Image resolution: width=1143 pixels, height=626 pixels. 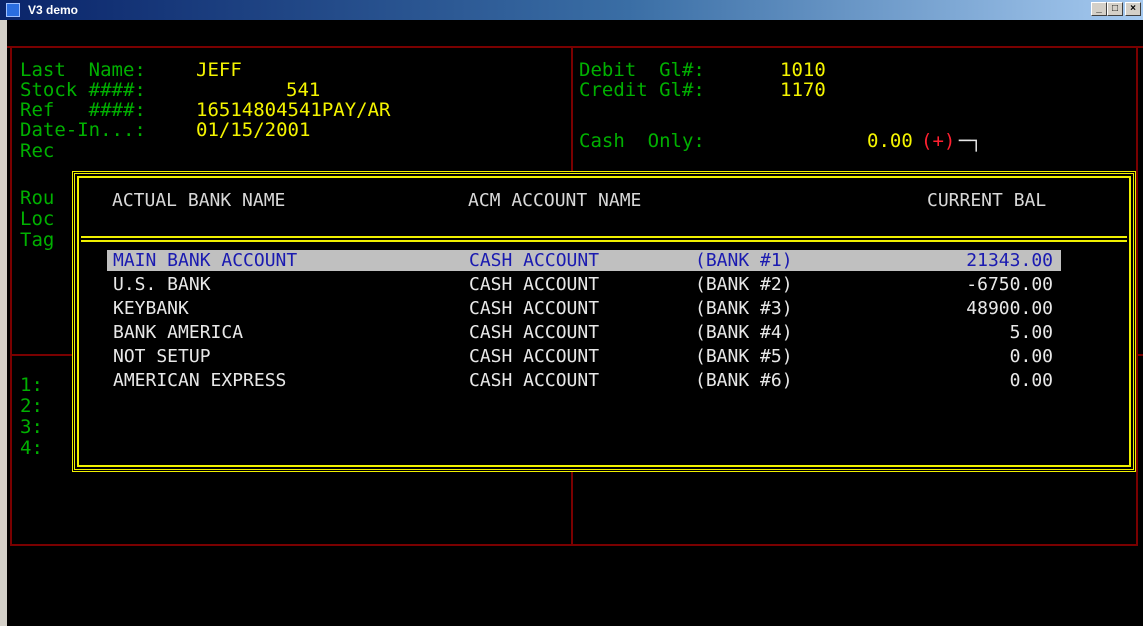 What do you see at coordinates (13, 10) in the screenshot?
I see `app-icon` at bounding box center [13, 10].